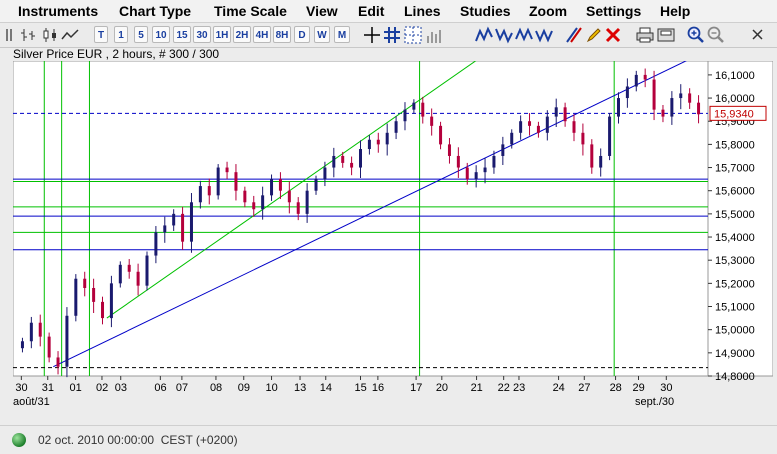 This screenshot has height=454, width=777. Describe the element at coordinates (326, 388) in the screenshot. I see `x-tick-label-11: 14` at that location.